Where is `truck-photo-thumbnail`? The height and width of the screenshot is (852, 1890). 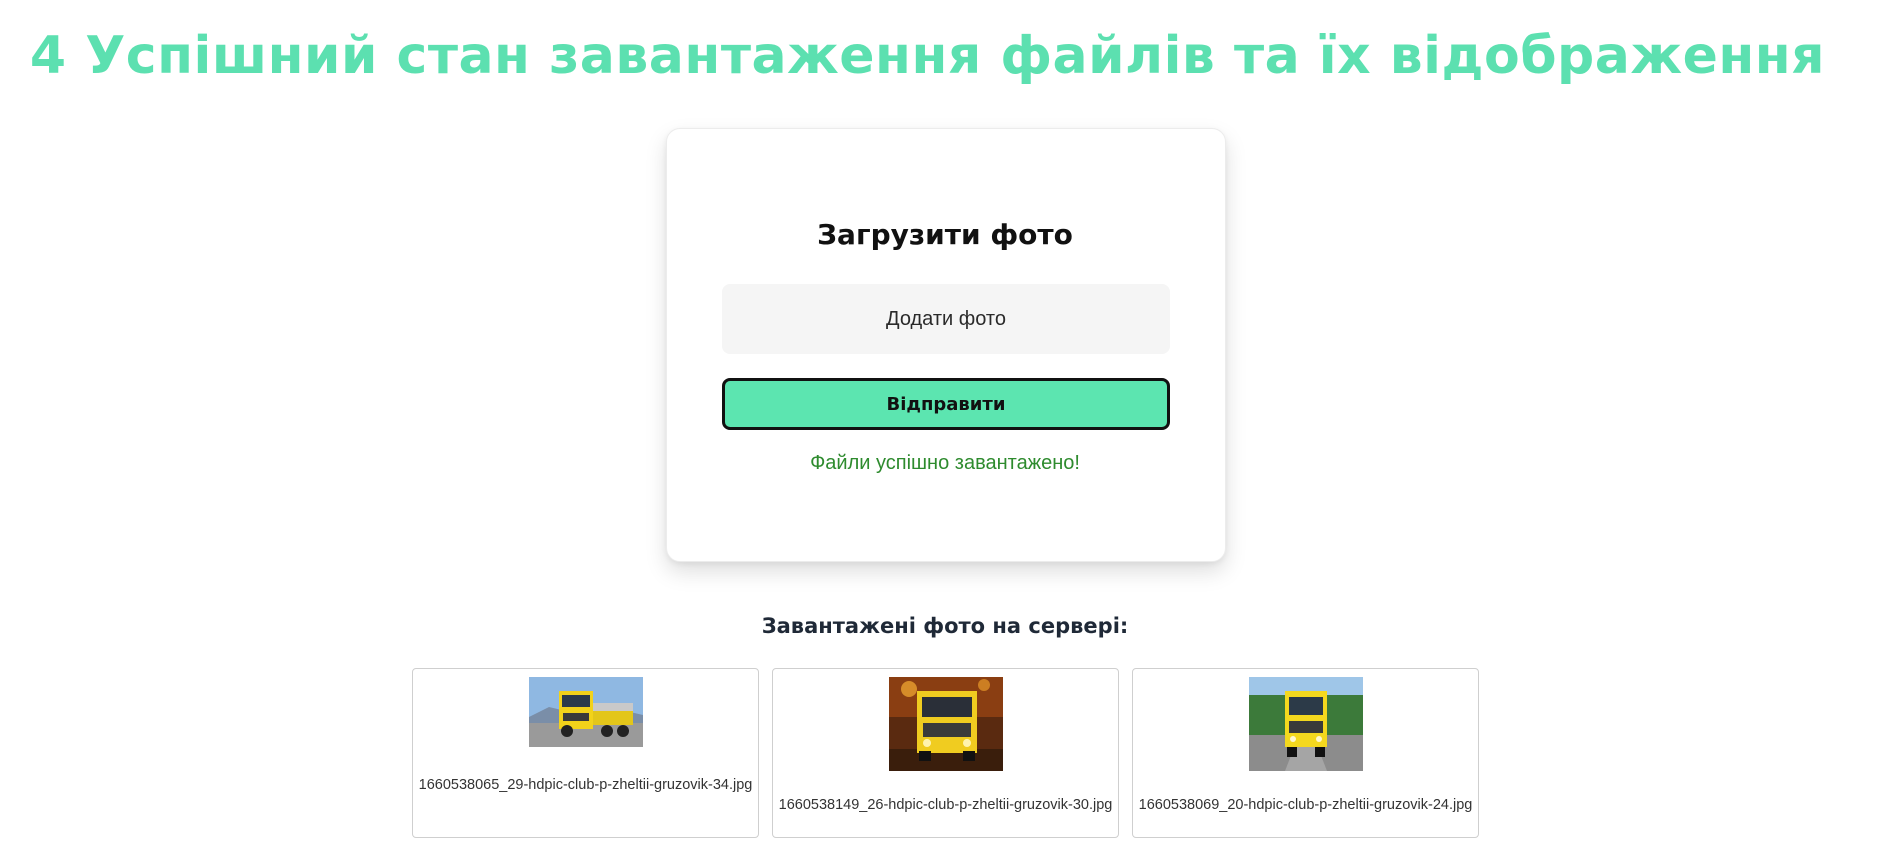
truck-photo-thumbnail is located at coordinates (585, 712).